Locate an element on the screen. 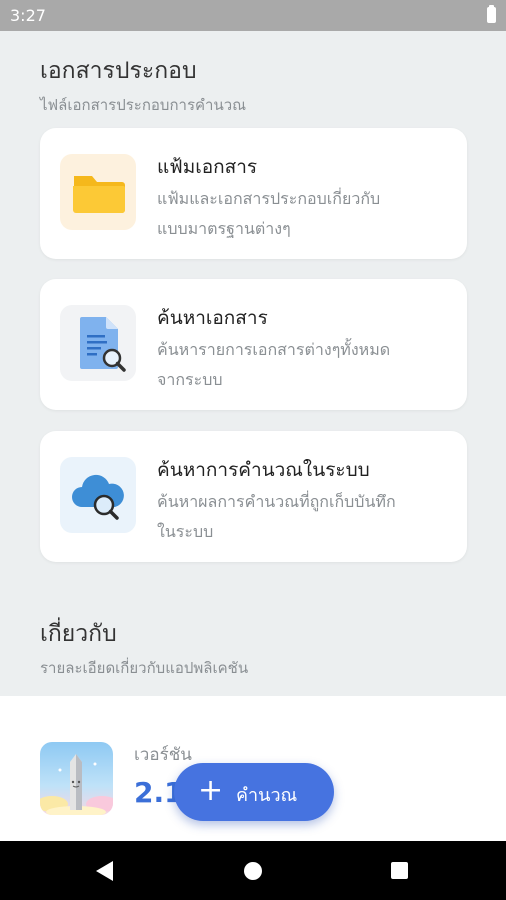  home-icon is located at coordinates (253, 871).